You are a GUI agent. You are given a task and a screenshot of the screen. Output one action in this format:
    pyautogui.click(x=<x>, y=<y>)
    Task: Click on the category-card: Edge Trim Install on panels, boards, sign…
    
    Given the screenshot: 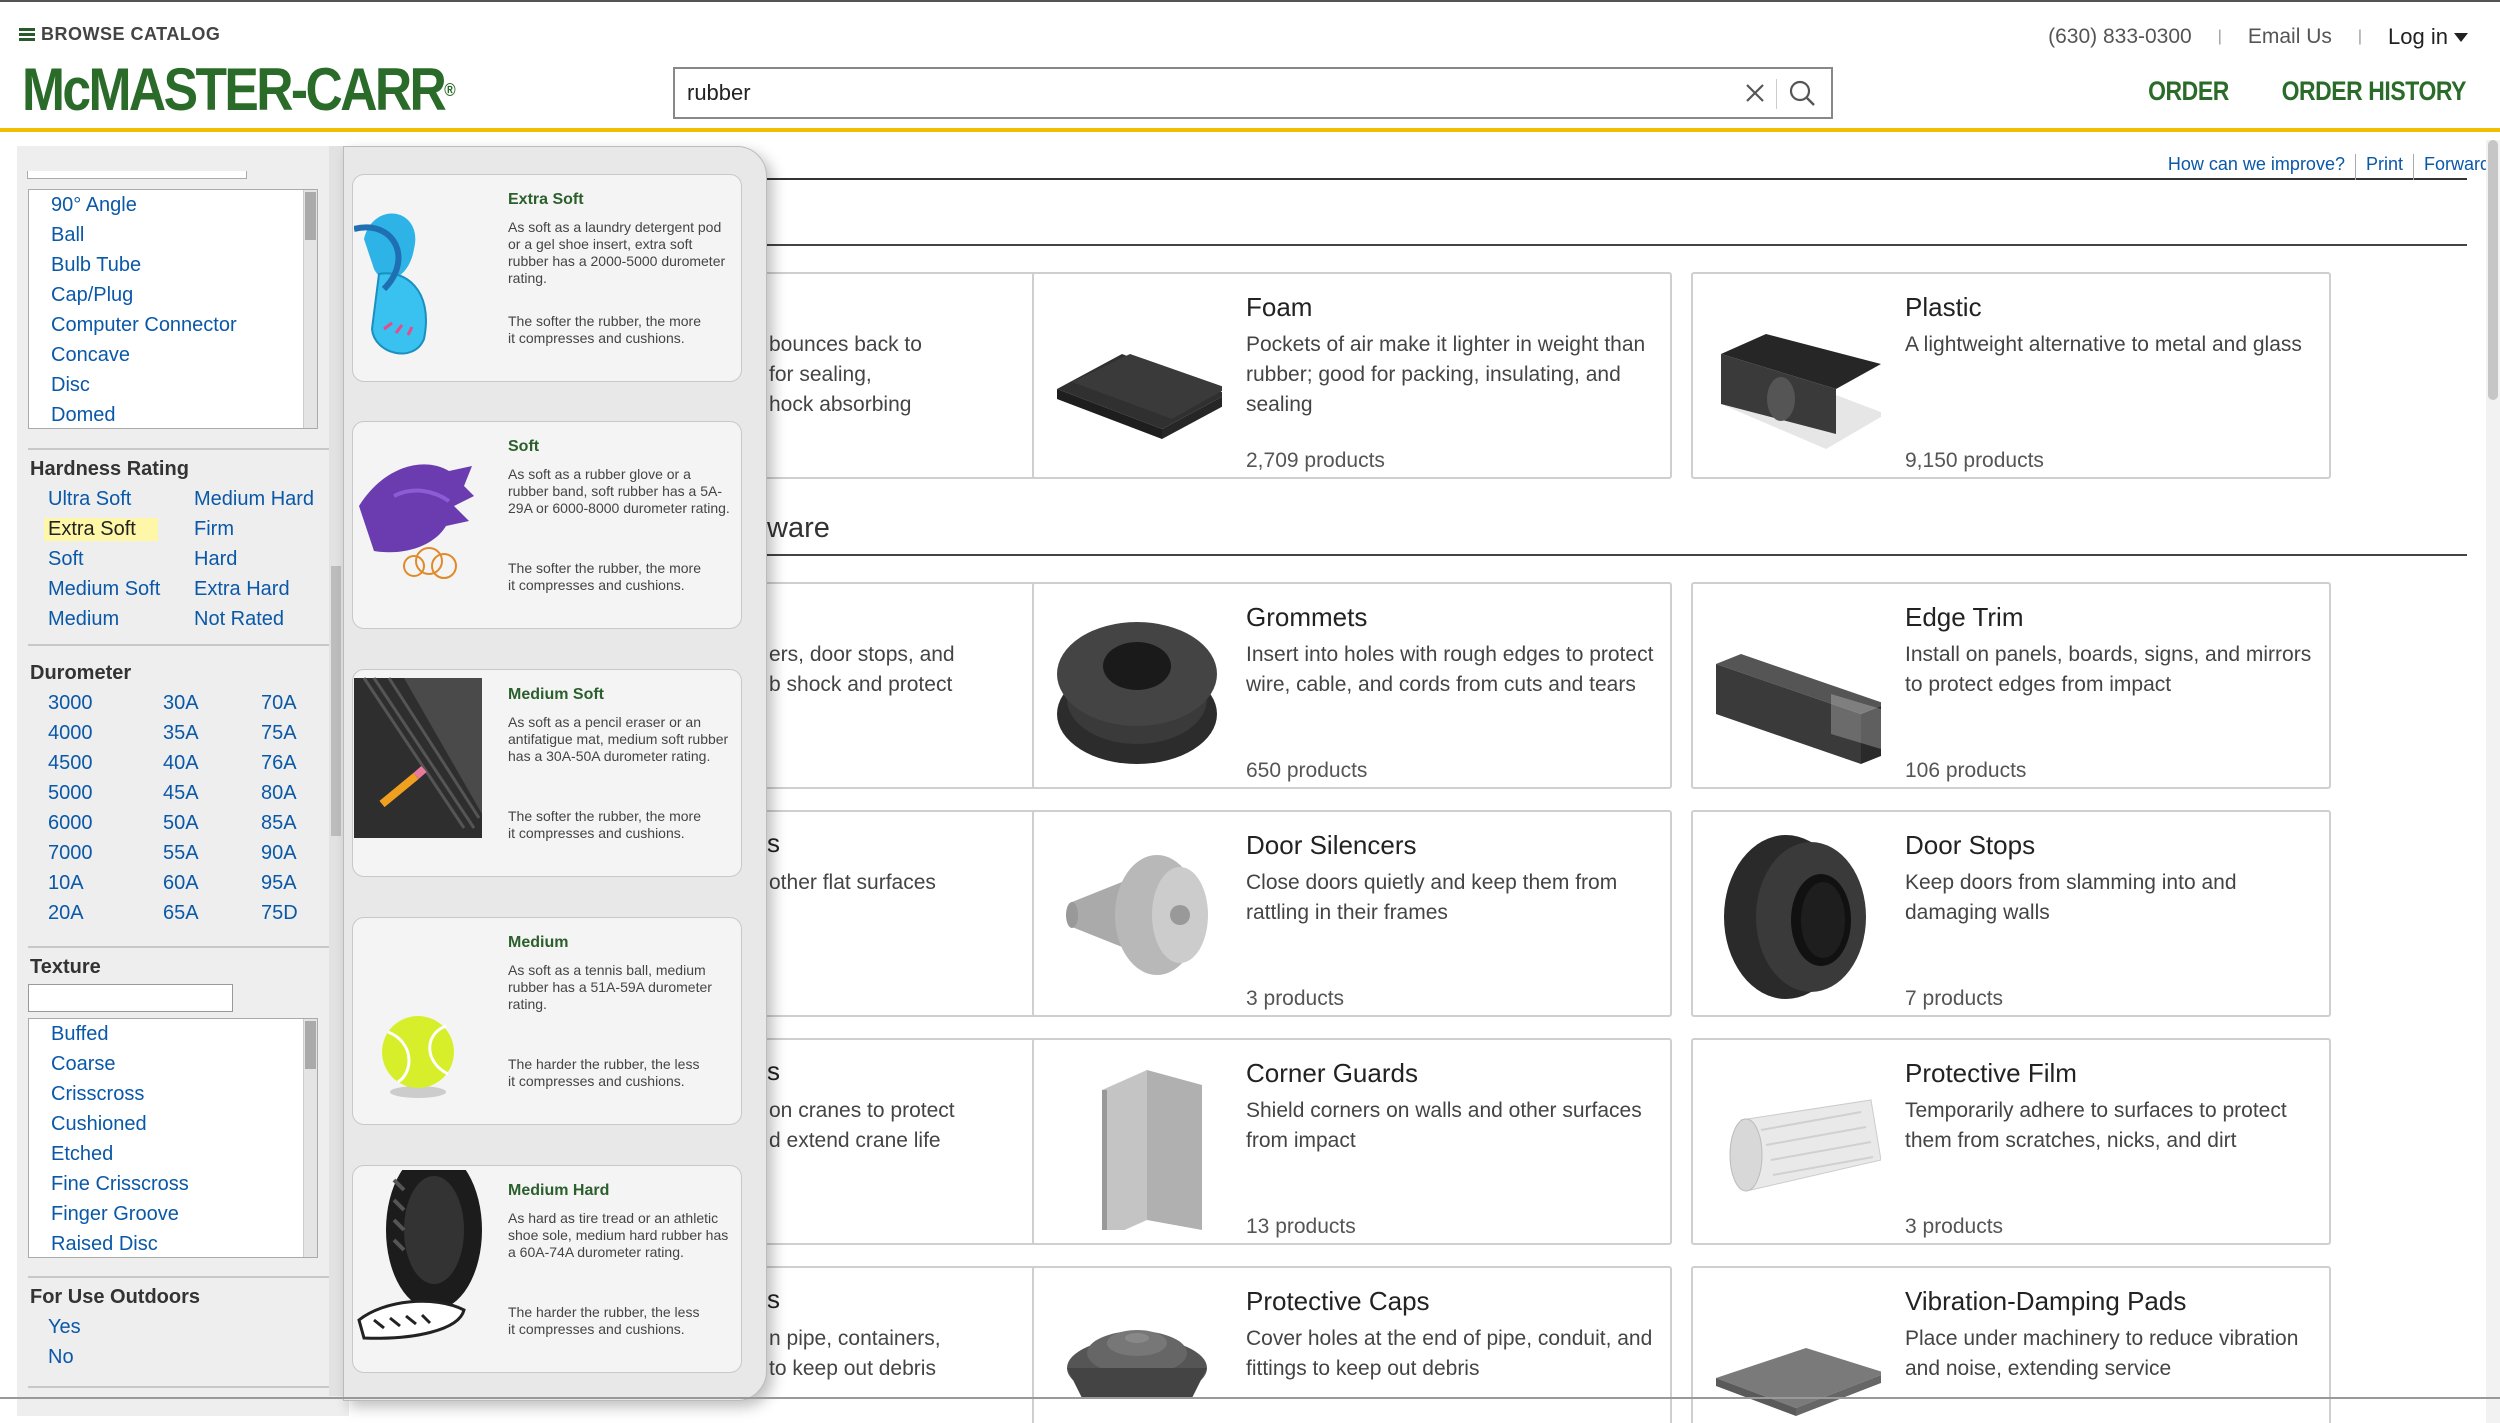 What is the action you would take?
    pyautogui.click(x=2011, y=685)
    